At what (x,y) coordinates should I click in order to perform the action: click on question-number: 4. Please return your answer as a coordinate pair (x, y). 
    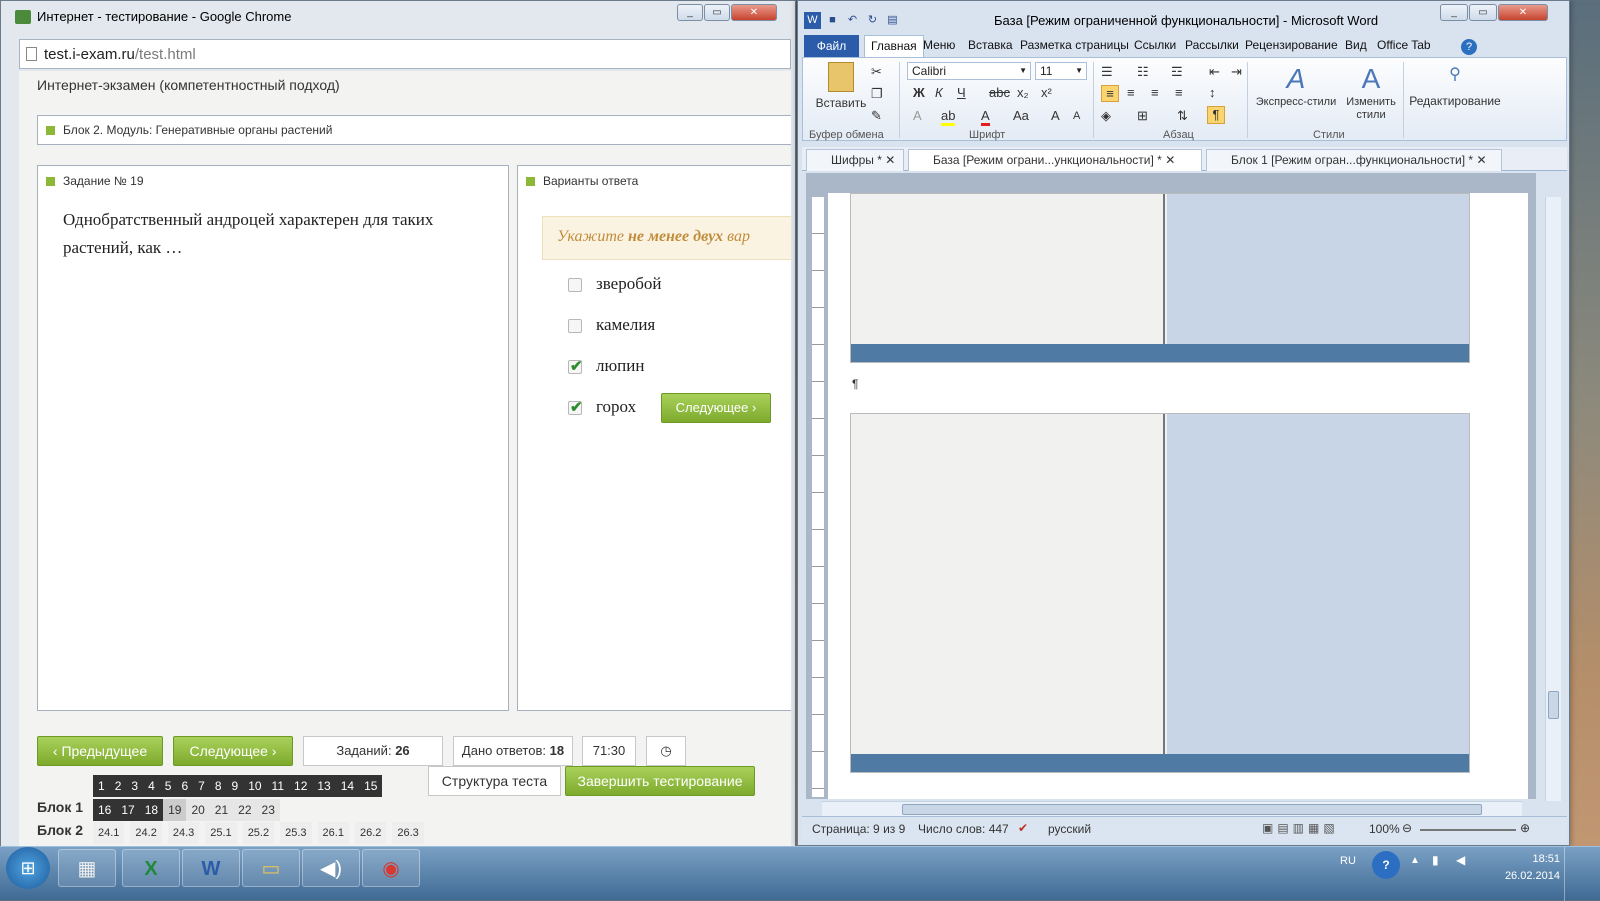
    Looking at the image, I should click on (151, 786).